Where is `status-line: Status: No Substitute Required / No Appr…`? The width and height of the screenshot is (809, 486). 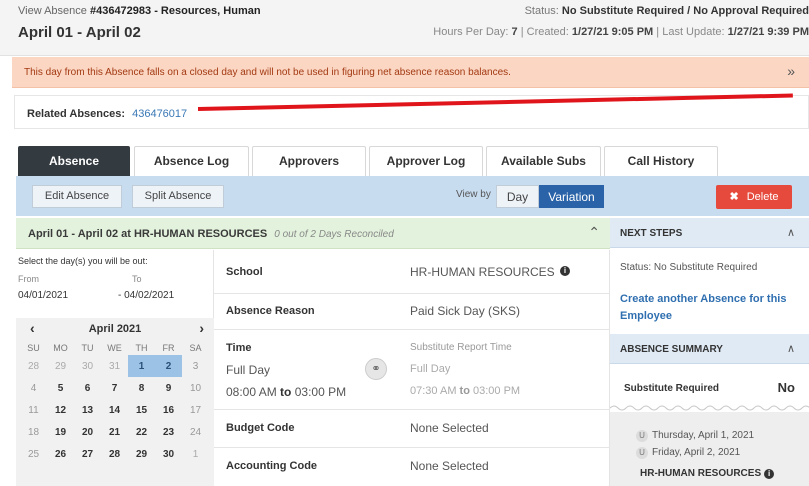 status-line: Status: No Substitute Required / No Appr… is located at coordinates (667, 11).